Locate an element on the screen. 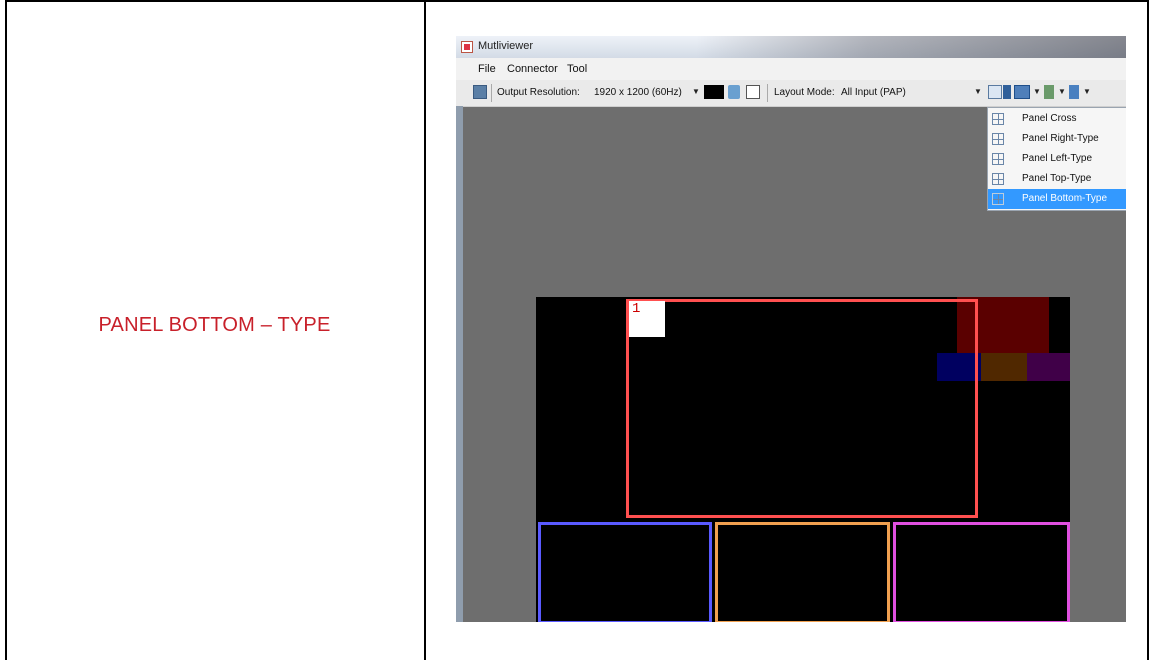  menu-item-panel-bottom-type: Panel Bottom-Type is located at coordinates (1057, 199).